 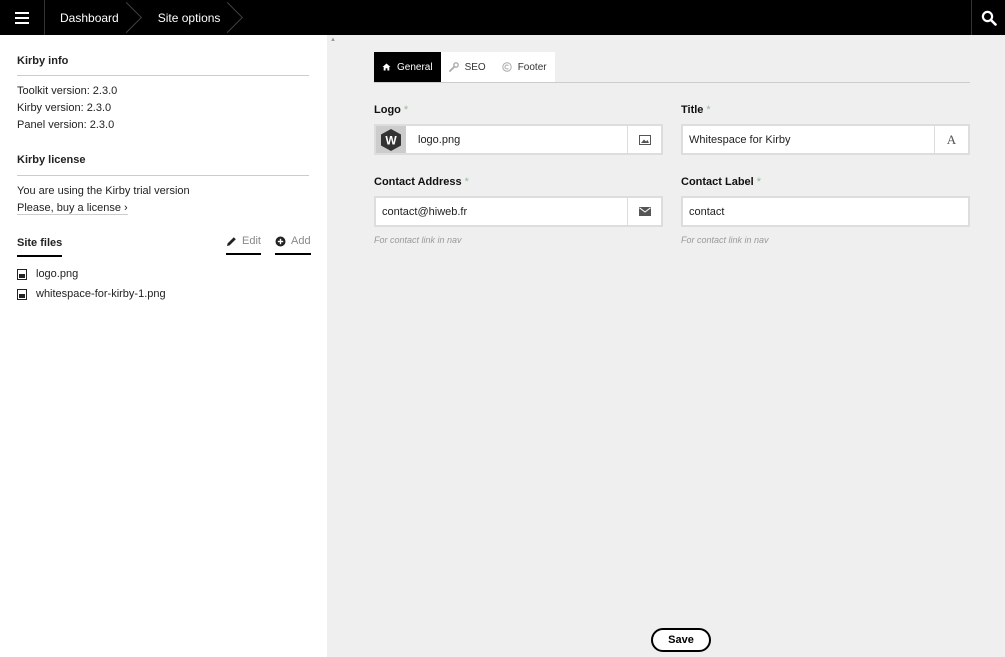 I want to click on file-name: logo.png, so click(x=57, y=274).